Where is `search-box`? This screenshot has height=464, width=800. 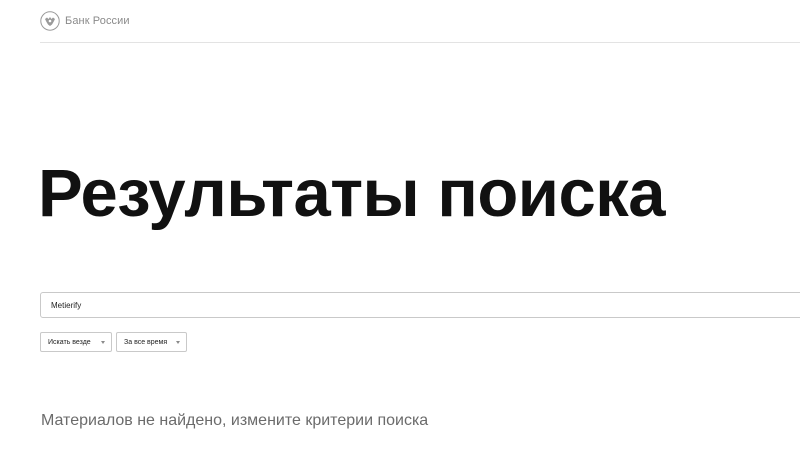
search-box is located at coordinates (420, 305).